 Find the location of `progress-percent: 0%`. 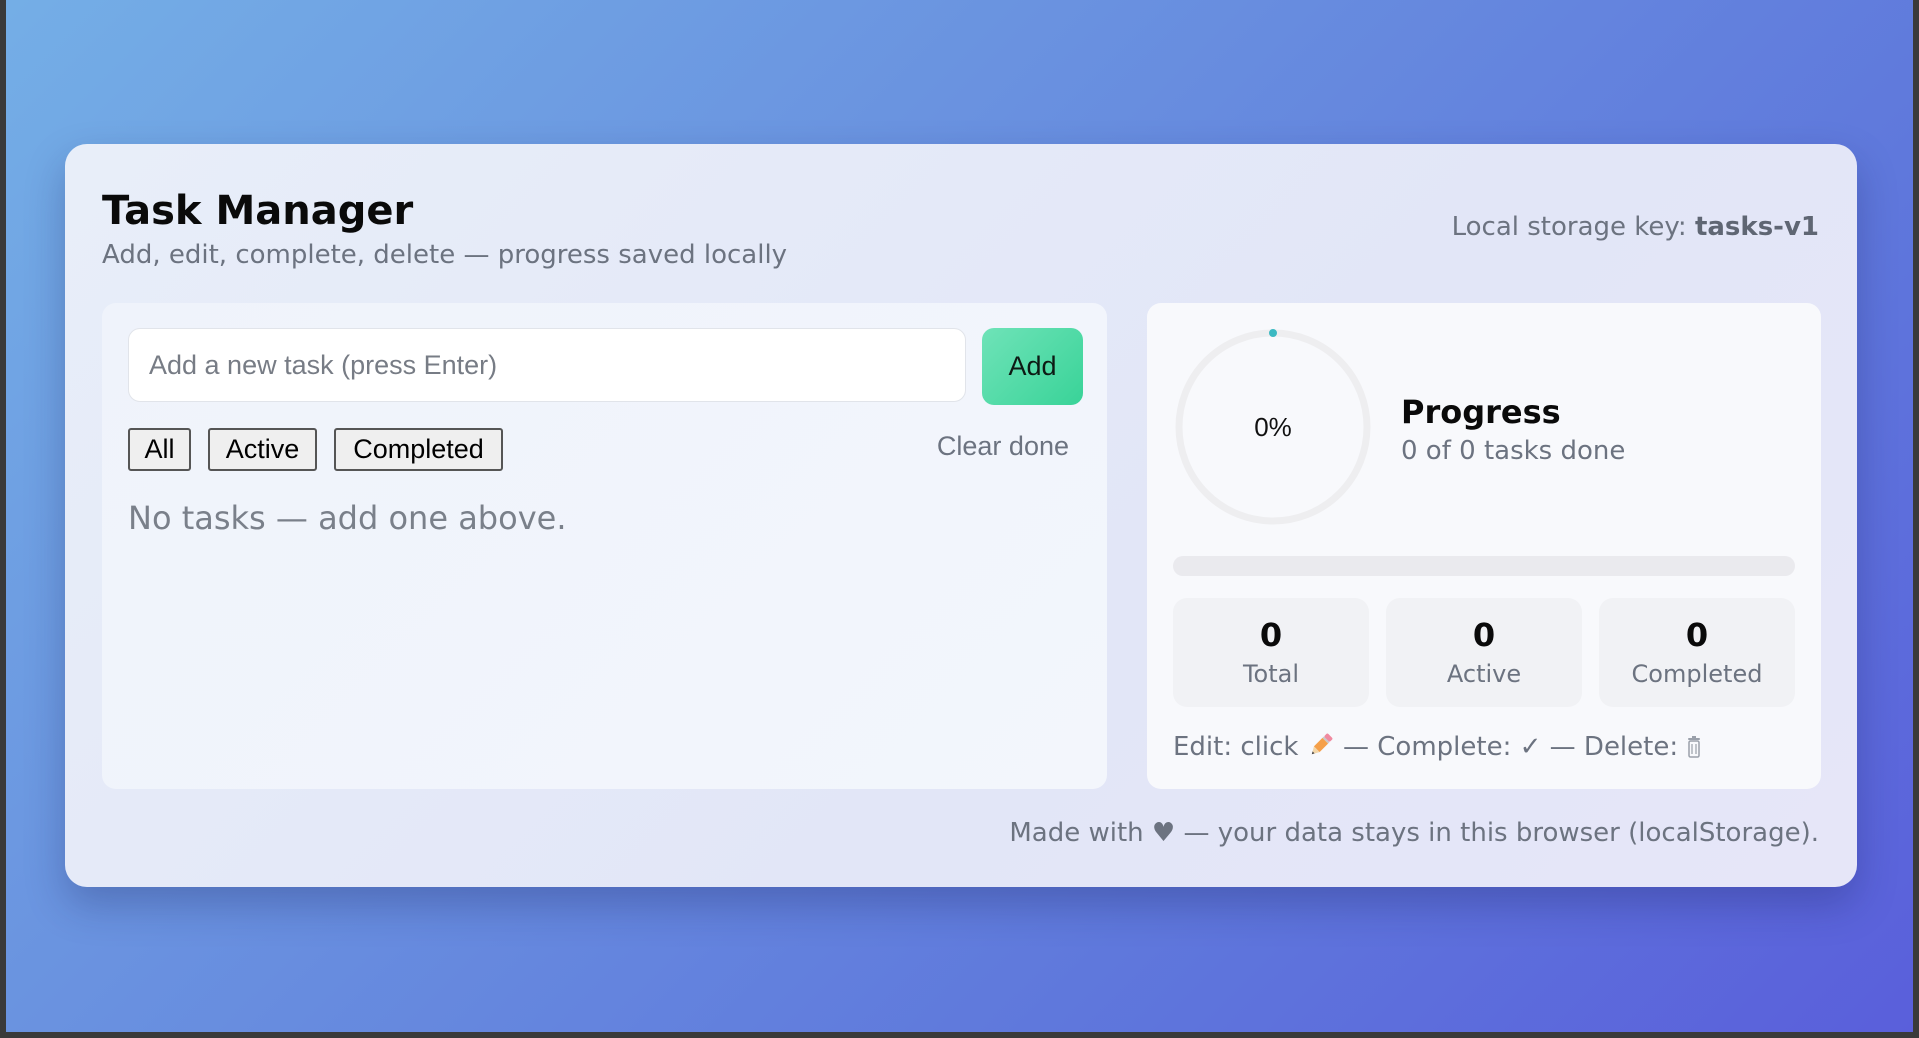

progress-percent: 0% is located at coordinates (1273, 427).